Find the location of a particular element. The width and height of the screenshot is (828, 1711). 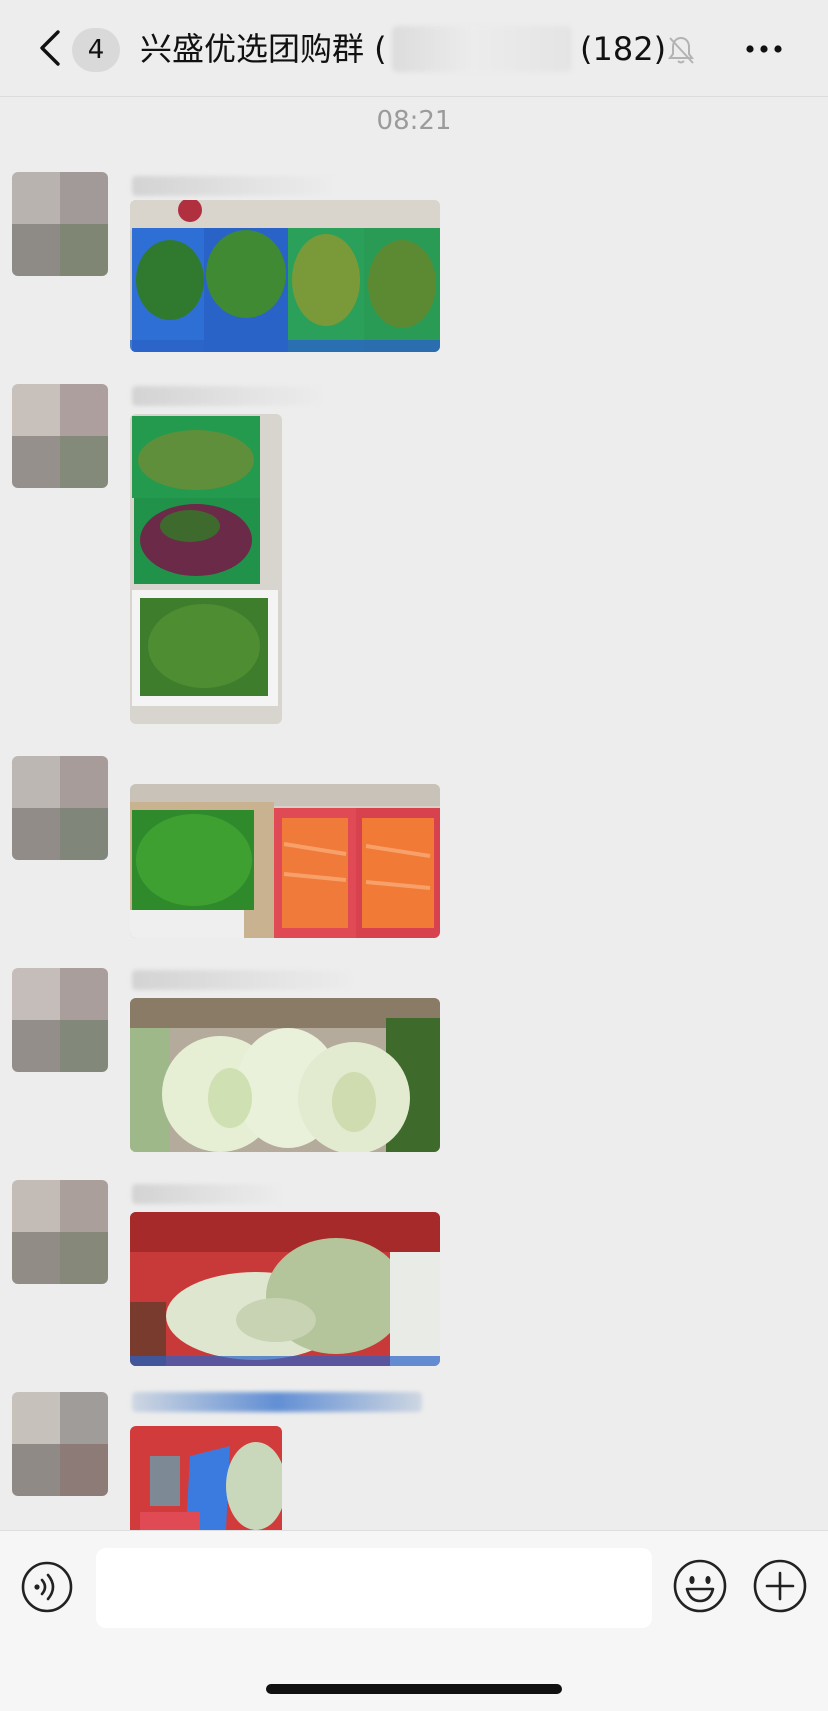

back-button is located at coordinates (51, 48).